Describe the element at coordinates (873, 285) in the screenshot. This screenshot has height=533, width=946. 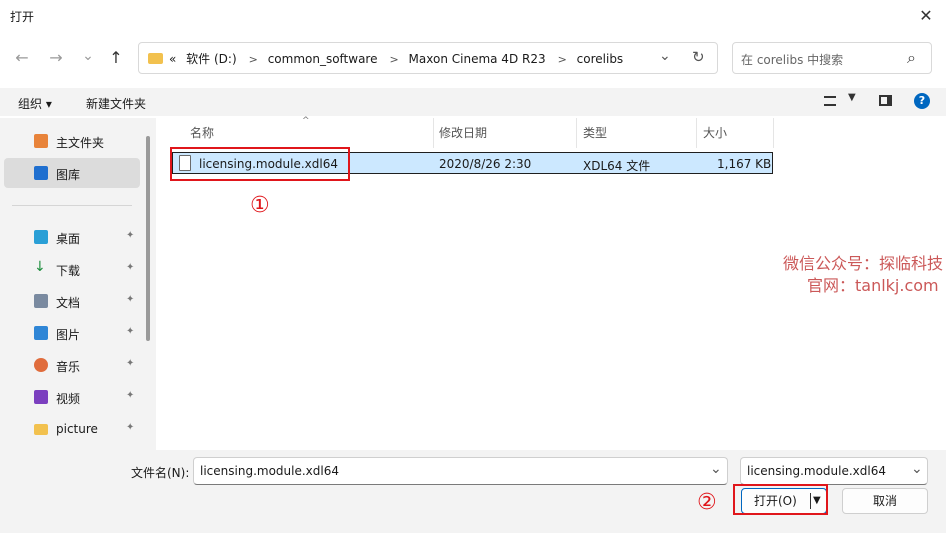
I see `watermark-website: 官网：tanlkj.com` at that location.